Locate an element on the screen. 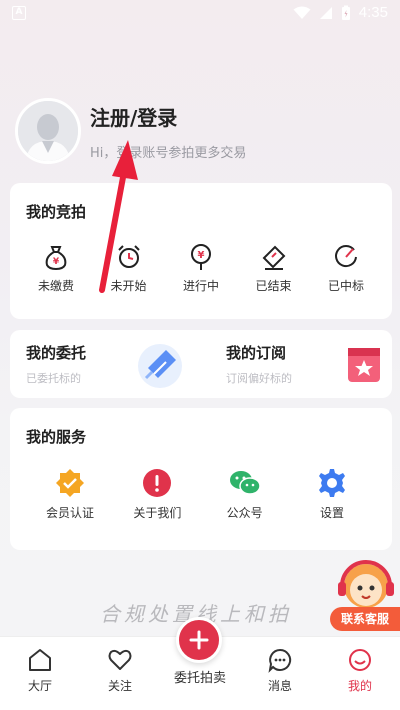 The image size is (400, 710). avatar is located at coordinates (48, 131).